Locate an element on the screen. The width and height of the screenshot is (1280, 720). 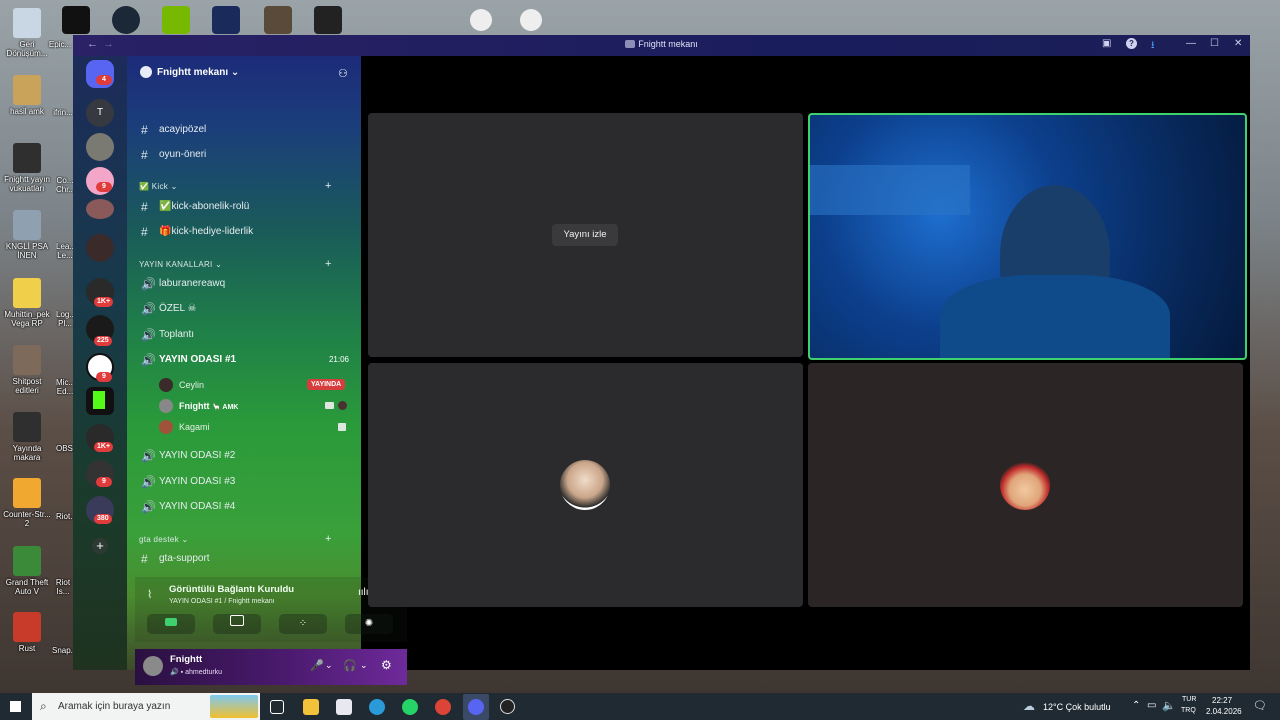
settings-gear-icon: ⚙ is located at coordinates (386, 665).